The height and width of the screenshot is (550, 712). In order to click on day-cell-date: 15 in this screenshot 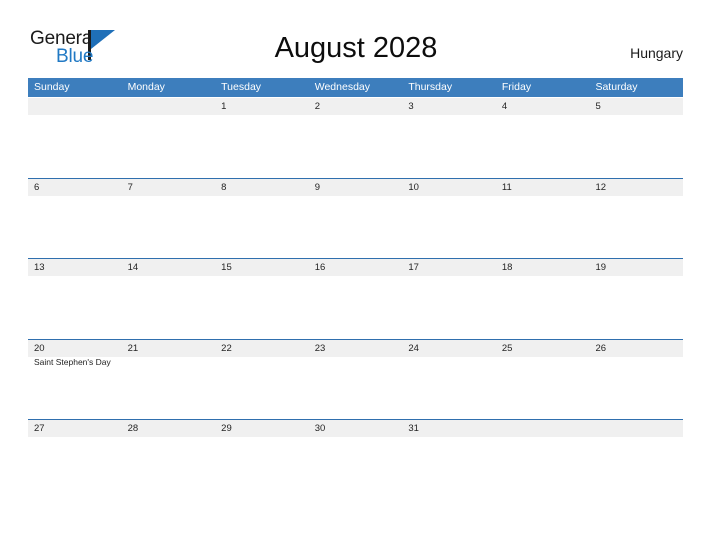, I will do `click(262, 267)`.